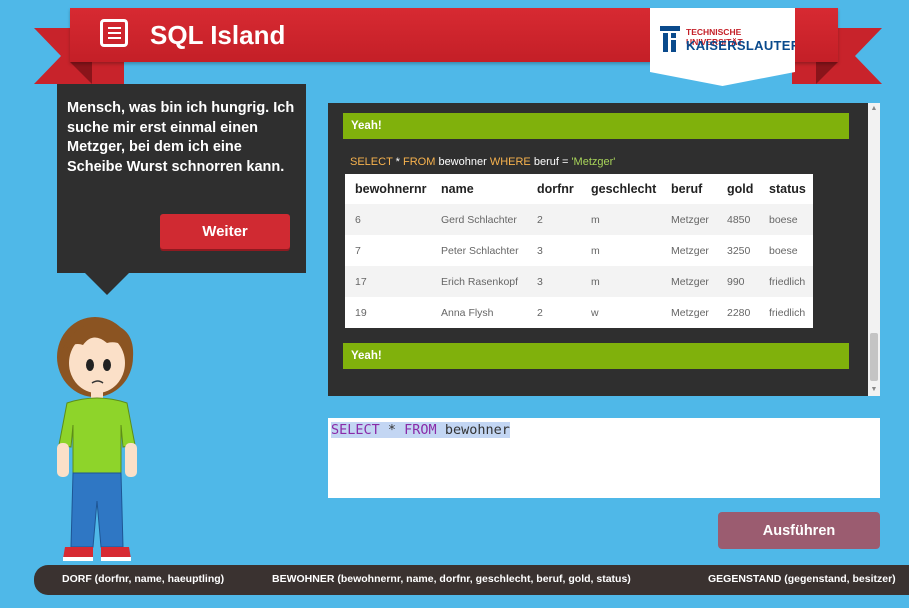 The image size is (909, 608). What do you see at coordinates (397, 162) in the screenshot?
I see `query-text: *` at bounding box center [397, 162].